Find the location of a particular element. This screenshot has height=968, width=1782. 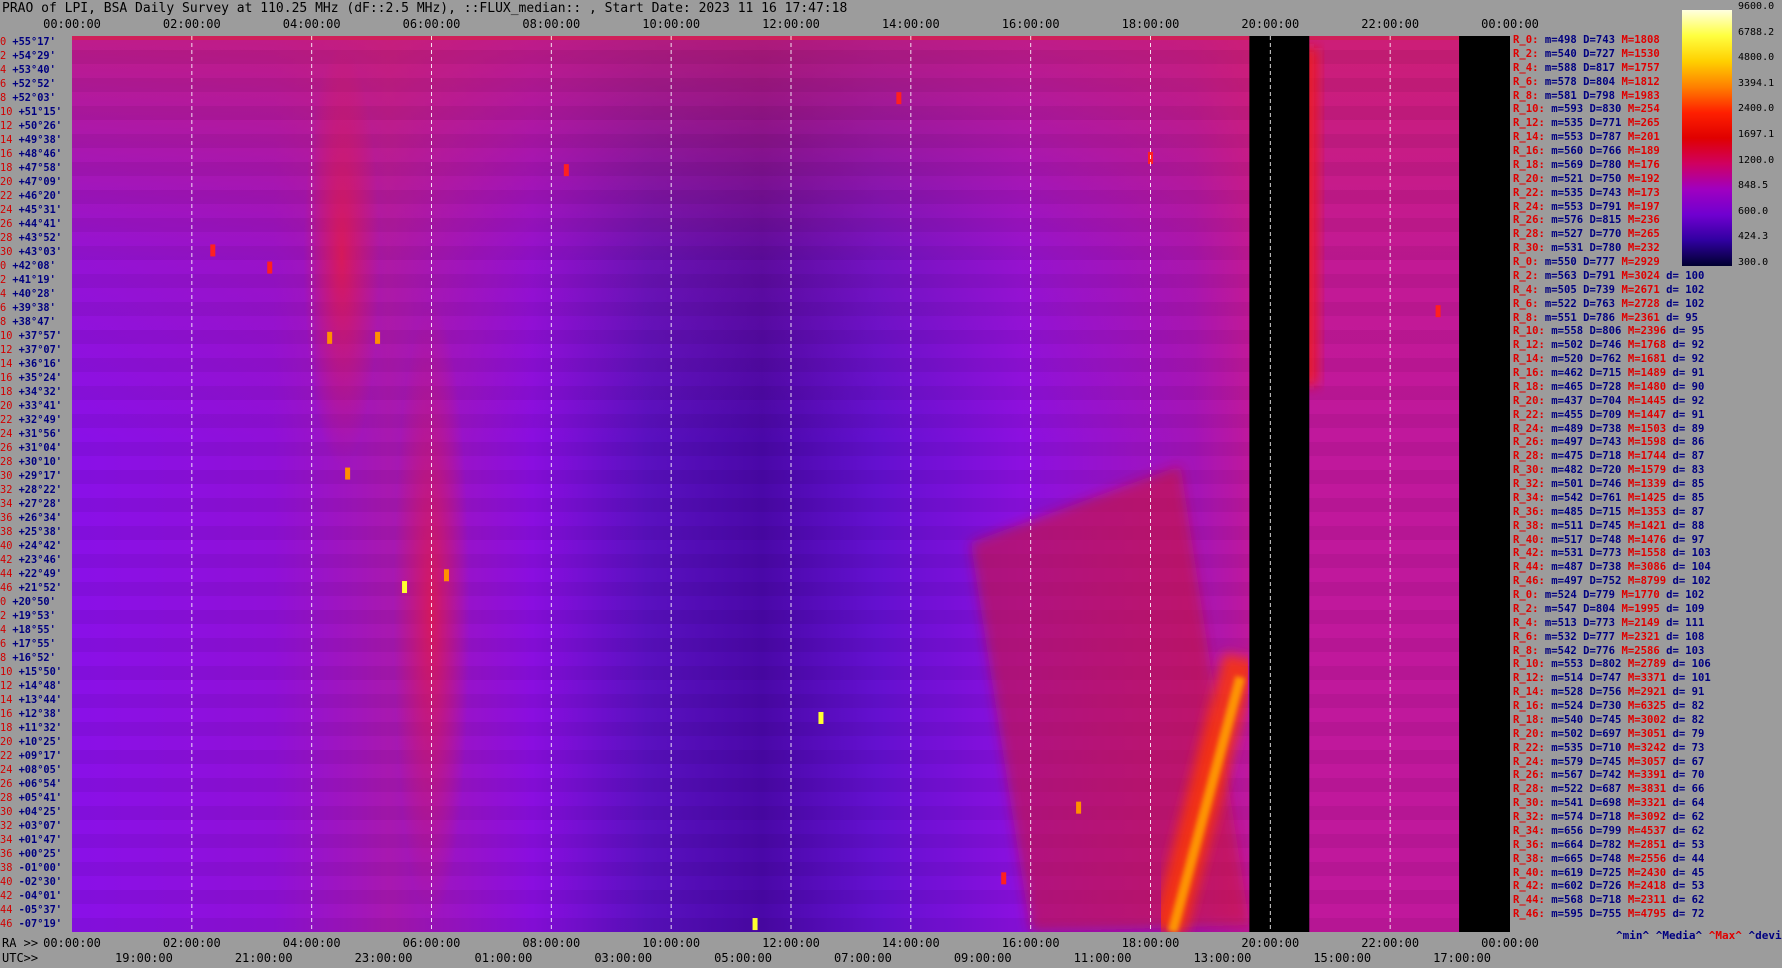

stats-median: D=715 is located at coordinates (1602, 373).